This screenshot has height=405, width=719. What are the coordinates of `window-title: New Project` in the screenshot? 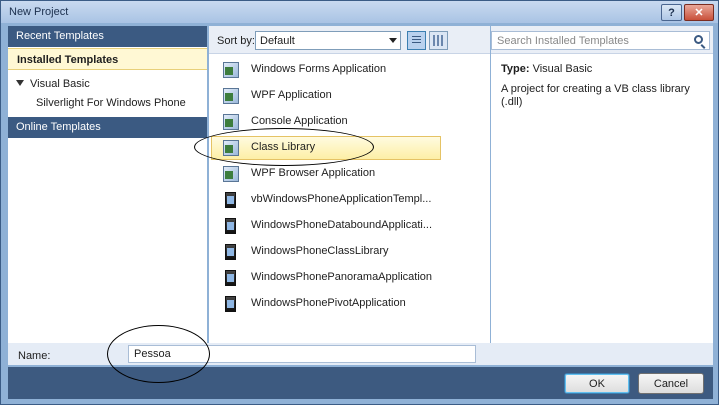 It's located at (39, 12).